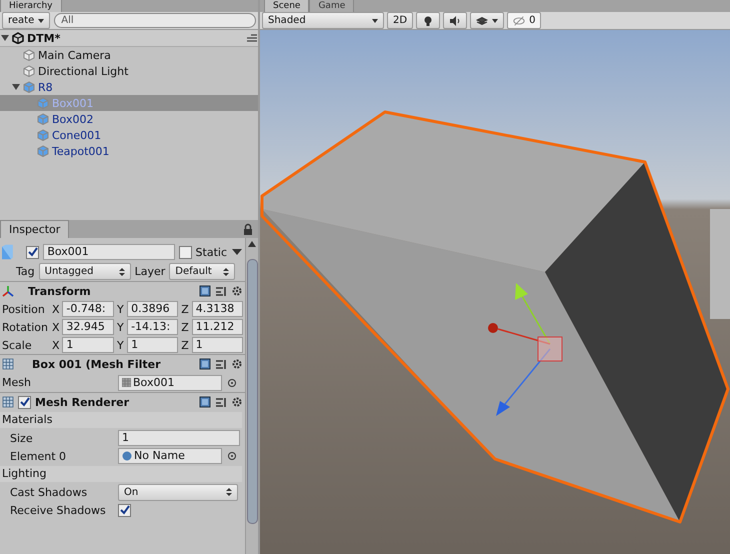  I want to click on create-dropdown: reate, so click(26, 20).